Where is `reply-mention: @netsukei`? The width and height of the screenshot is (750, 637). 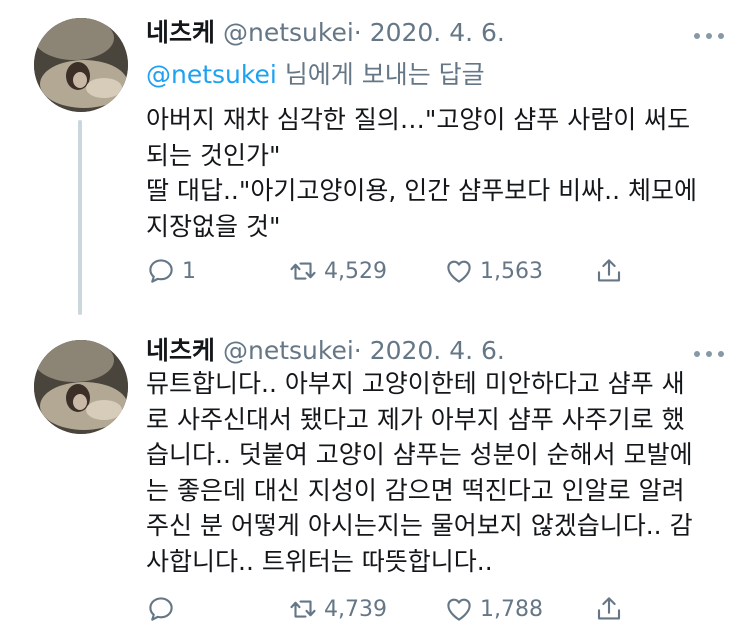 reply-mention: @netsukei is located at coordinates (211, 74).